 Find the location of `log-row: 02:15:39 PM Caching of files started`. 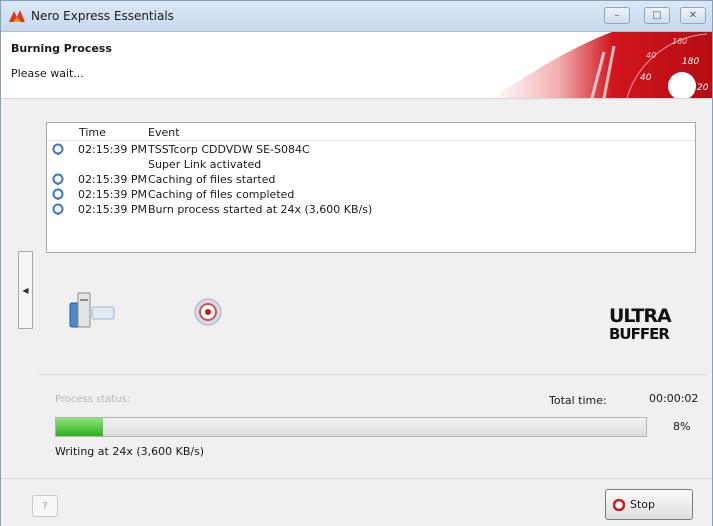

log-row: 02:15:39 PM Caching of files started is located at coordinates (371, 179).